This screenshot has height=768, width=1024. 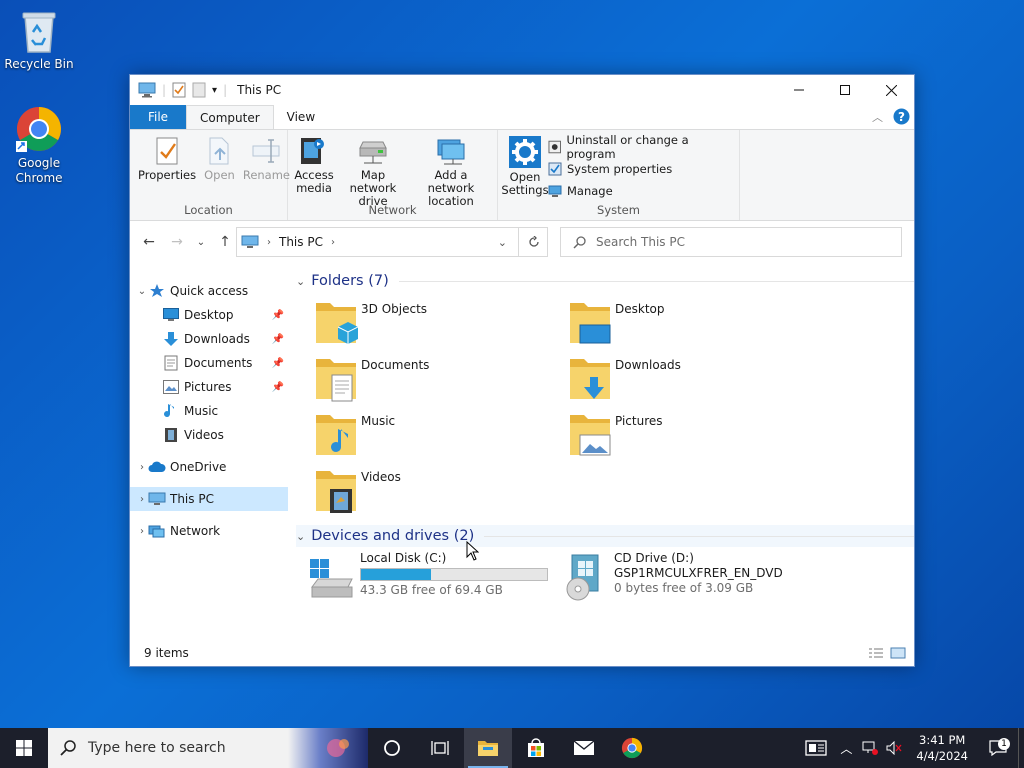 What do you see at coordinates (39, 145) in the screenshot?
I see `desktop-icon-google-chrome: Google Chrome` at bounding box center [39, 145].